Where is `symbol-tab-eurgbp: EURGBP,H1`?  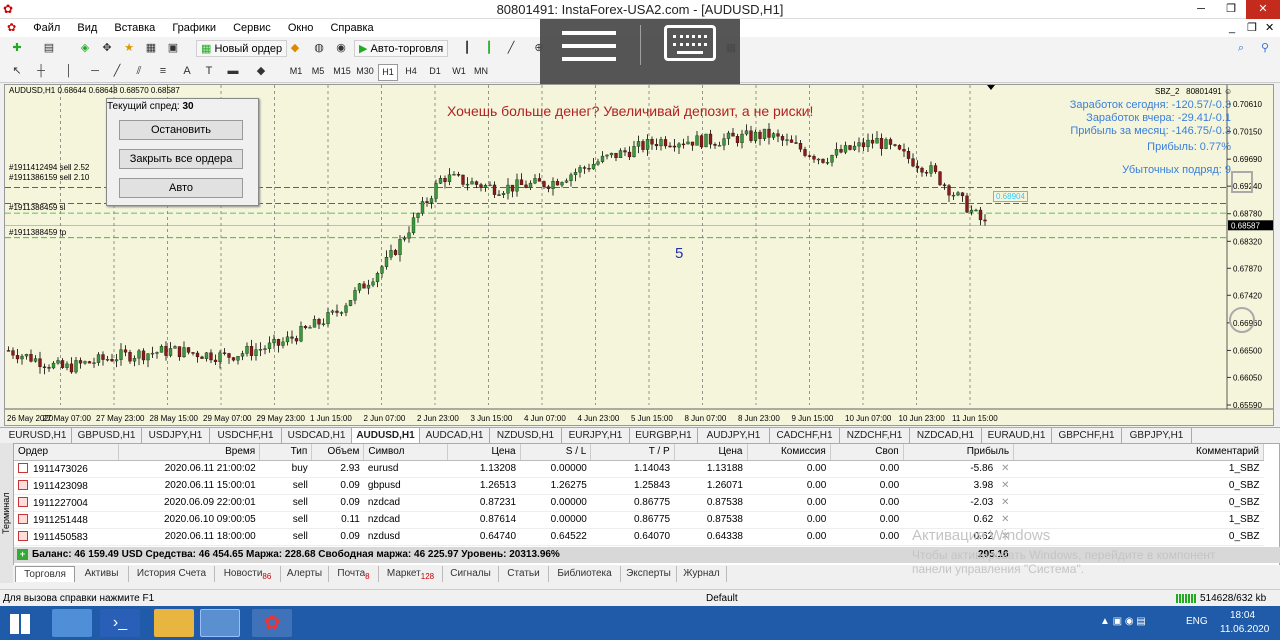 symbol-tab-eurgbp: EURGBP,H1 is located at coordinates (664, 436).